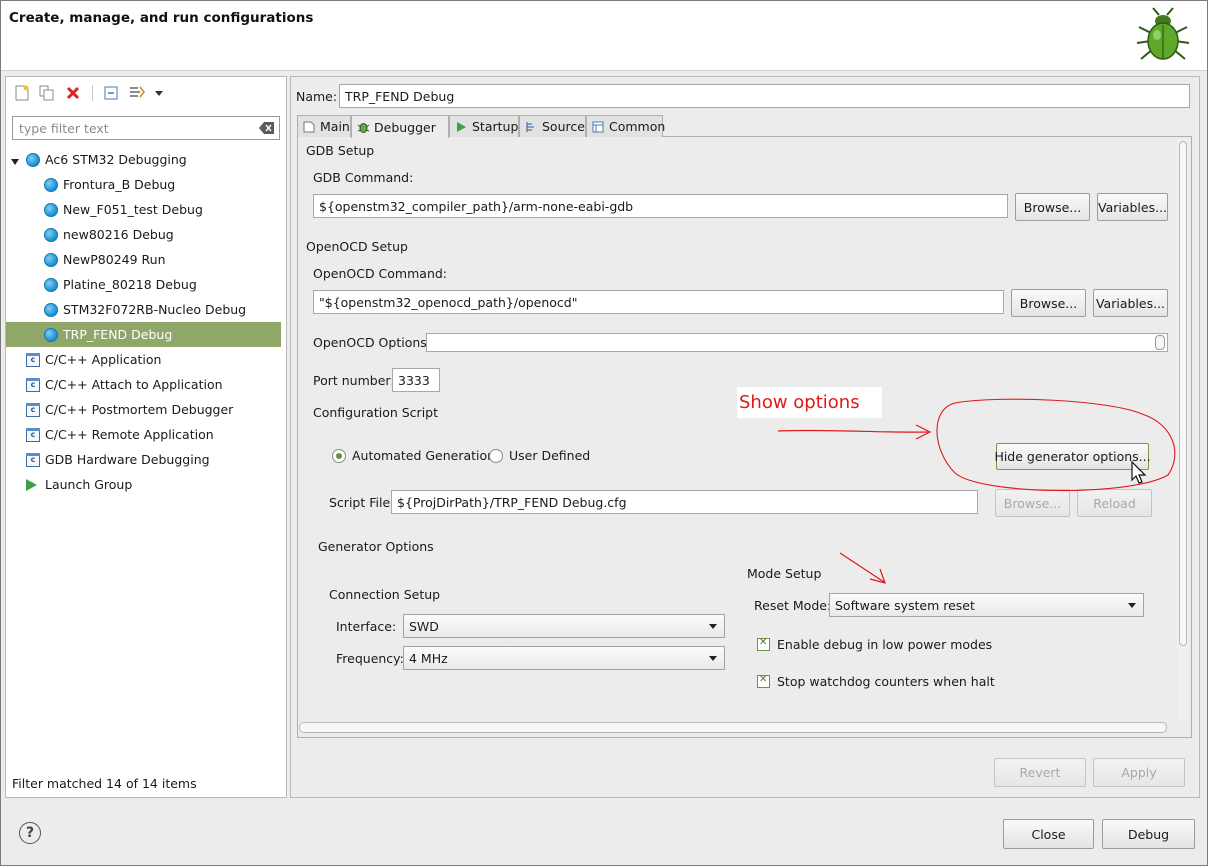 Image resolution: width=1208 pixels, height=866 pixels. Describe the element at coordinates (143, 209) in the screenshot. I see `tree-item: New_F051_test Debug` at that location.